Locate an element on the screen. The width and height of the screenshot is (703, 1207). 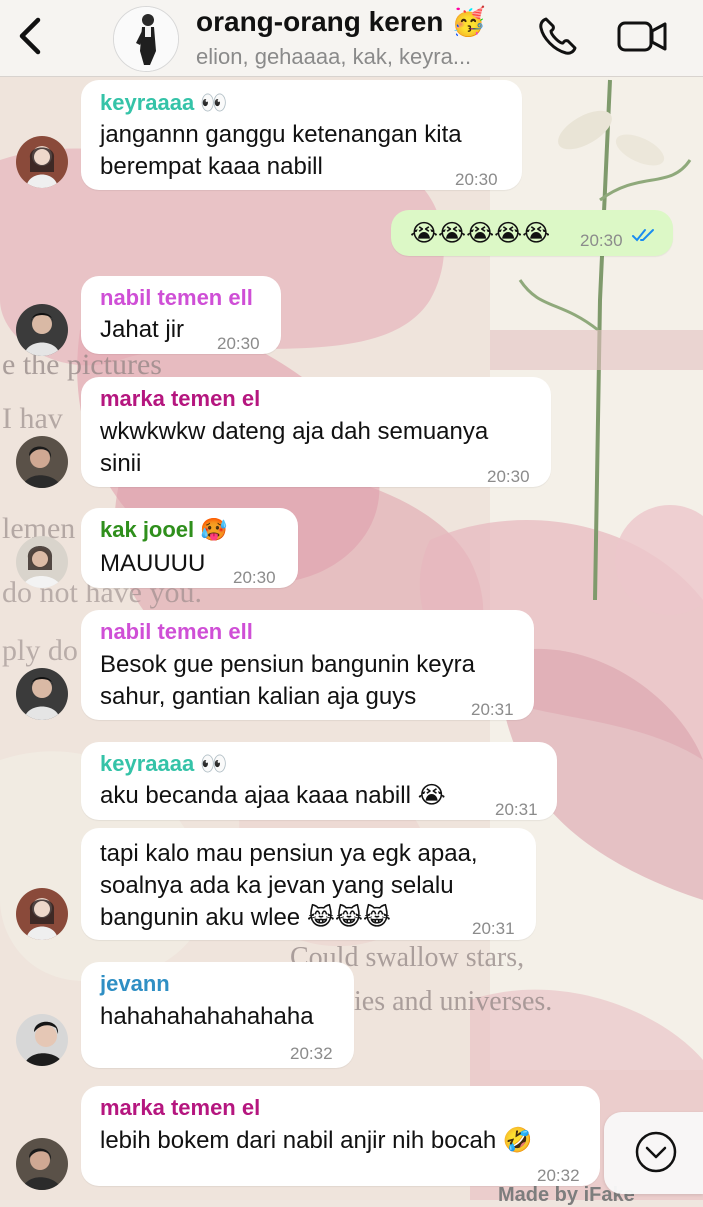
message-text: 😭😭😭😭😭 is located at coordinates (480, 233).